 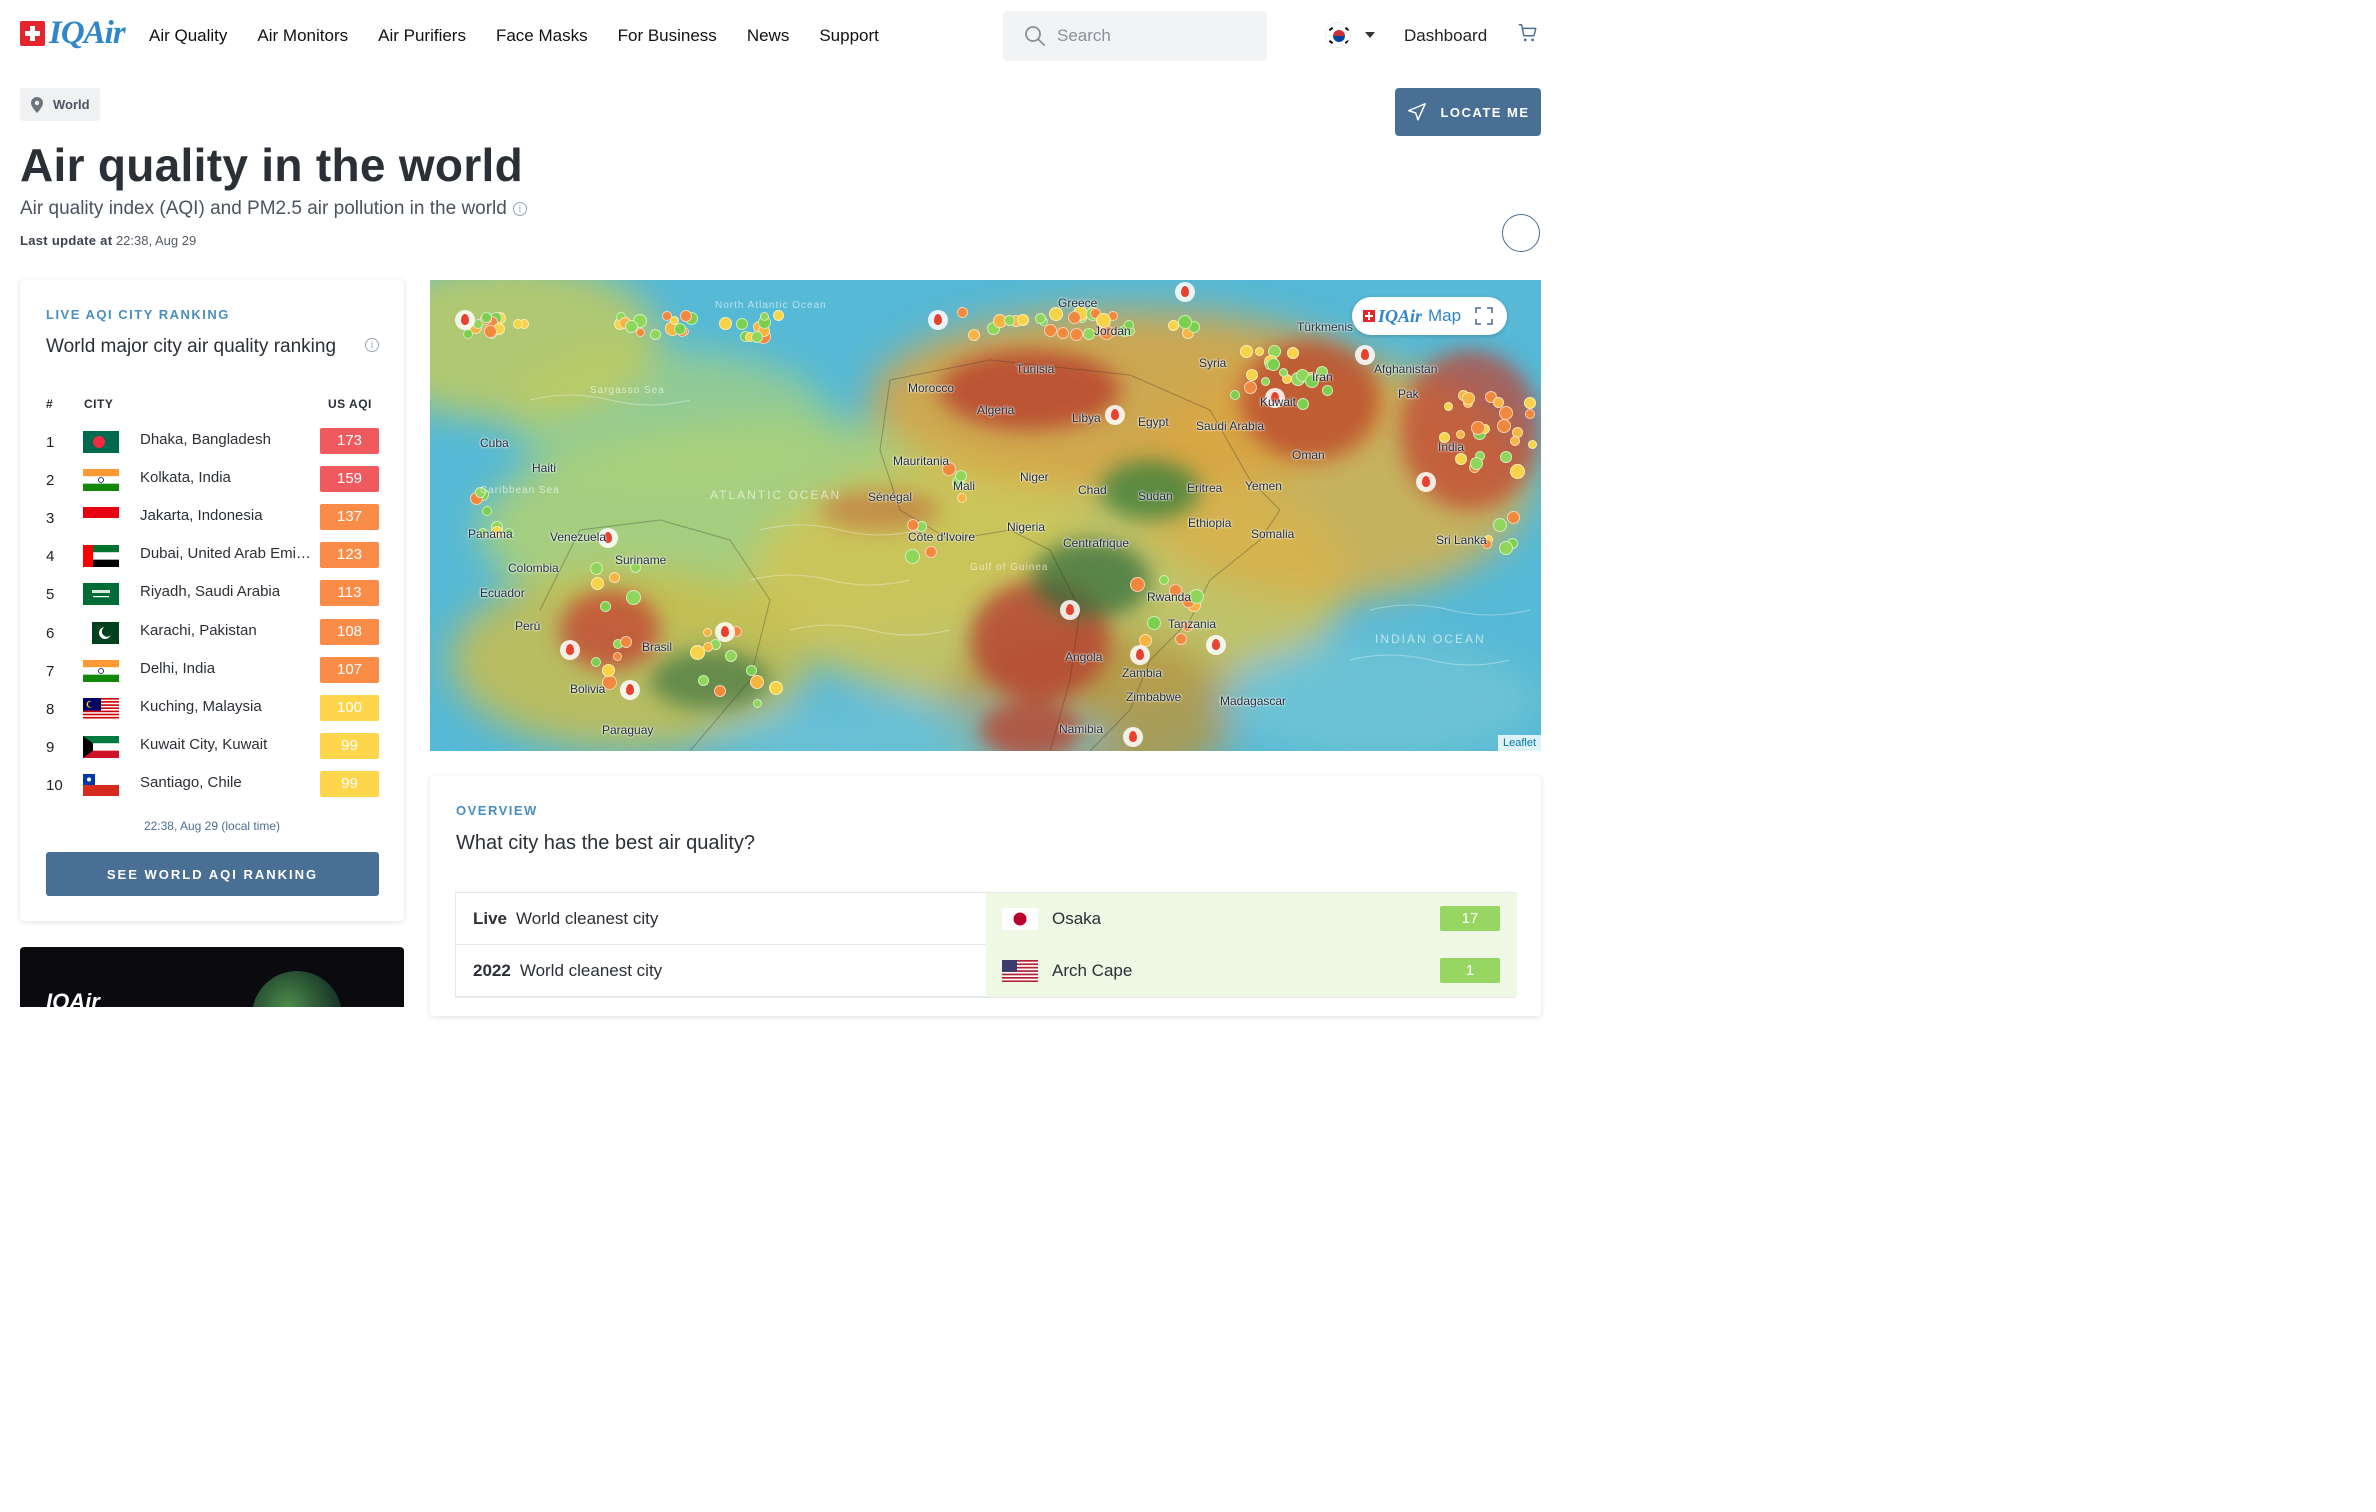 What do you see at coordinates (1521, 233) in the screenshot?
I see `round-action-button` at bounding box center [1521, 233].